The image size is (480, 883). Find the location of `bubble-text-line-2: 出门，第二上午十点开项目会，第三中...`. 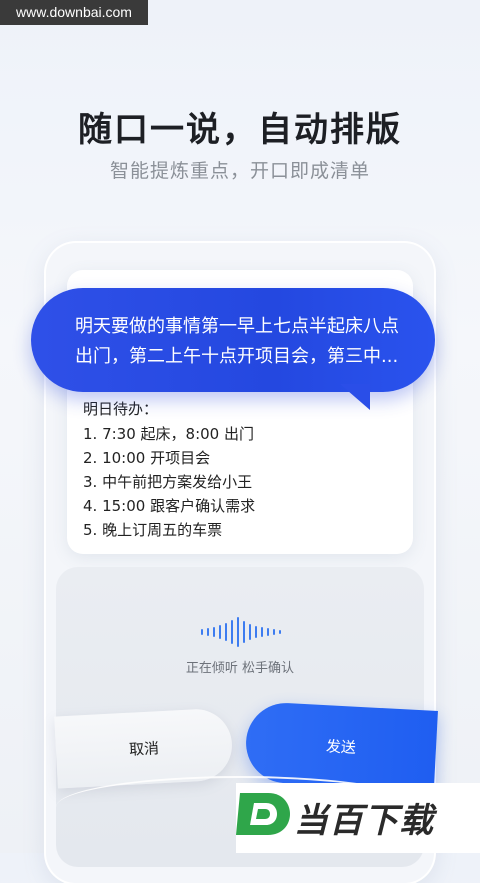

bubble-text-line-2: 出门，第二上午十点开项目会，第三中... is located at coordinates (237, 356).